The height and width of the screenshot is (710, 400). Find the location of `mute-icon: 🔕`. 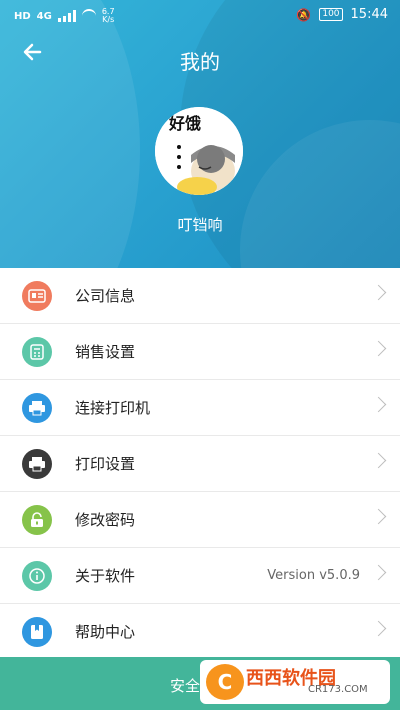

mute-icon: 🔕 is located at coordinates (304, 14).